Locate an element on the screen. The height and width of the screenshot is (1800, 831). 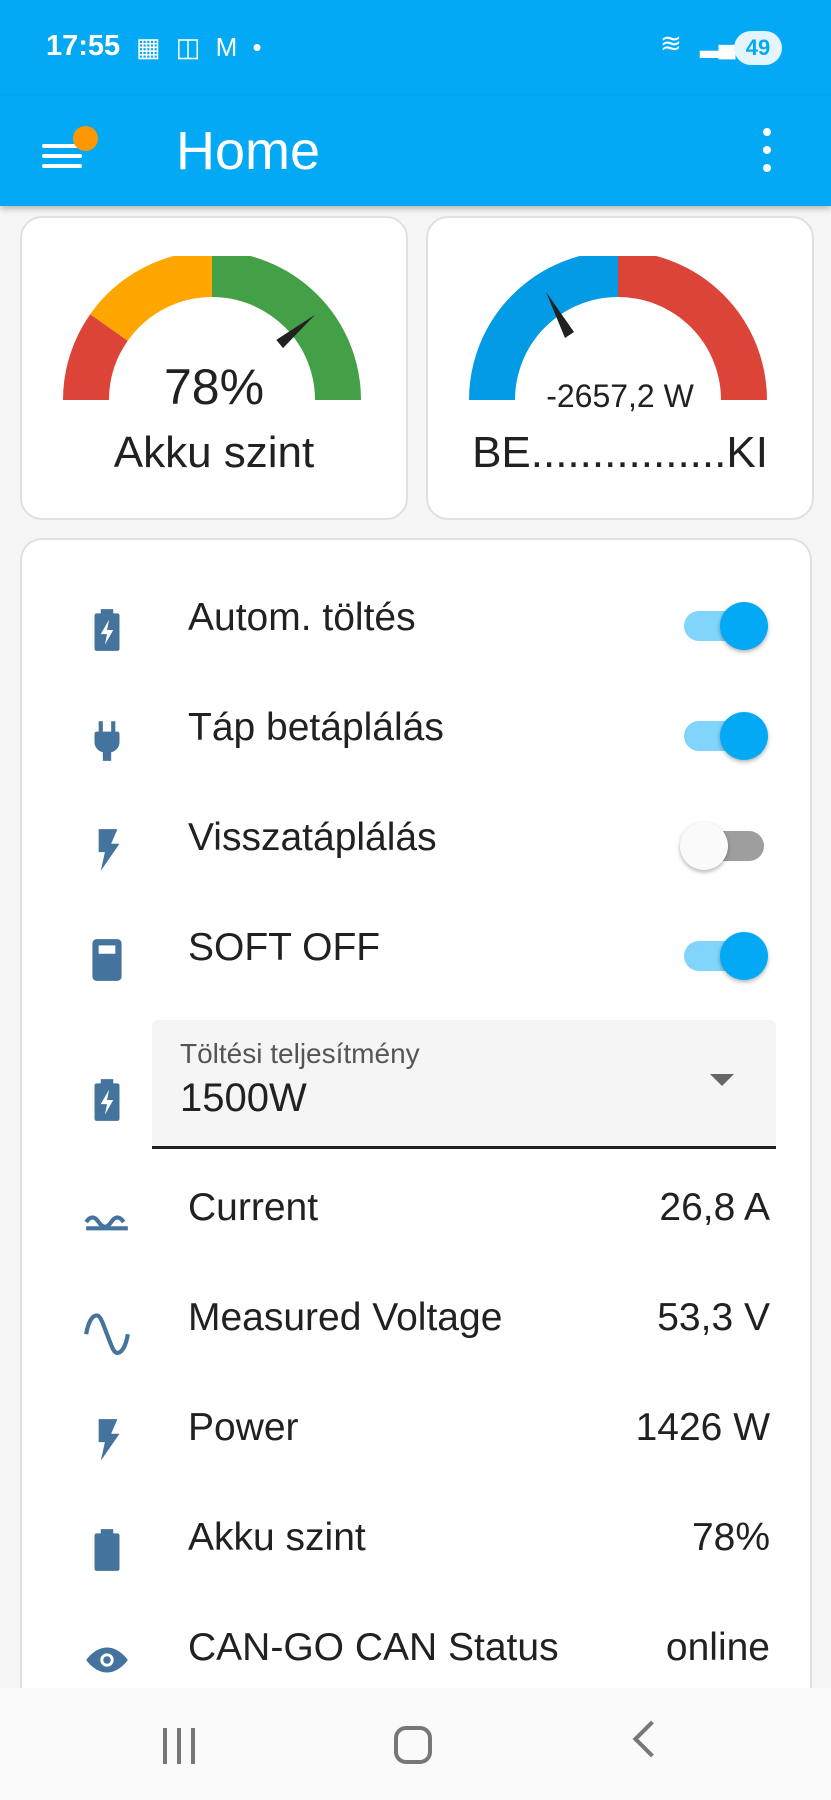
select-label: Töltési teljesítmény is located at coordinates (300, 1053).